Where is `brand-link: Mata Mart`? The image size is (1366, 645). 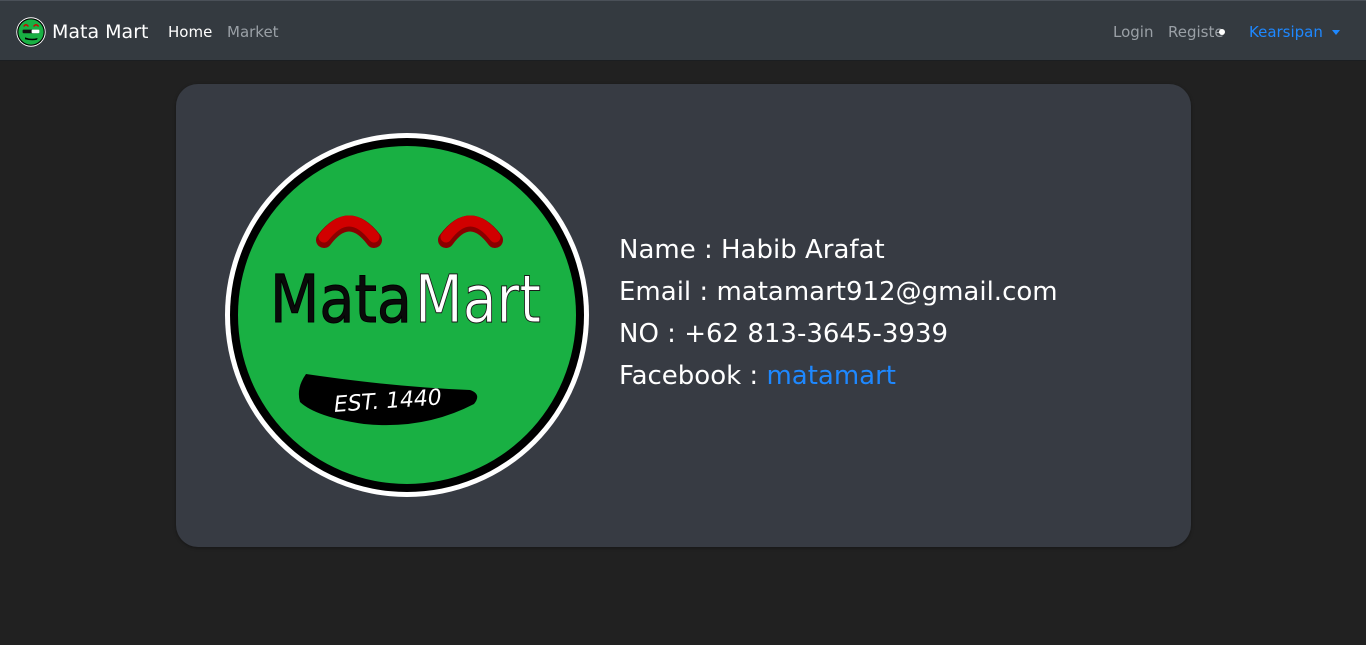 brand-link: Mata Mart is located at coordinates (82, 32).